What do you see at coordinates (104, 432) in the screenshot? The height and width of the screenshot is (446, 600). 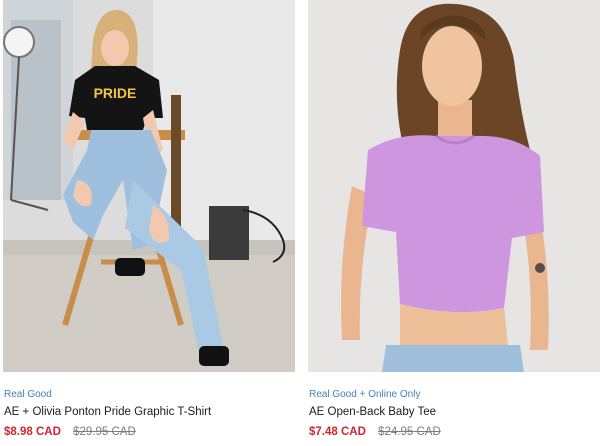 I see `original-price: $29.95 CAD` at bounding box center [104, 432].